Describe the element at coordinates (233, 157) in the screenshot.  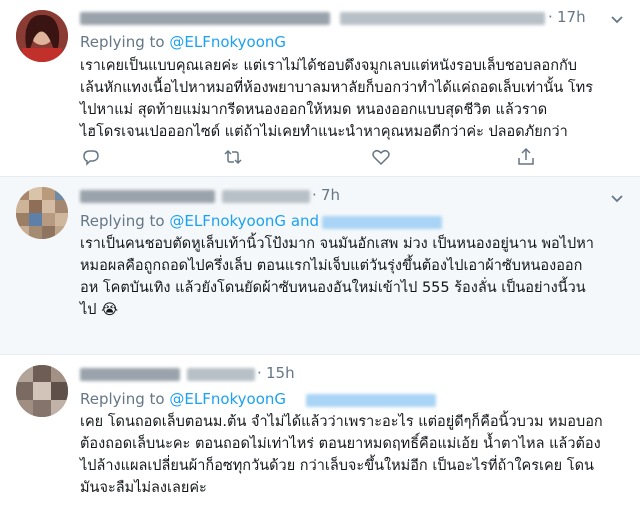
I see `retweet-icon` at that location.